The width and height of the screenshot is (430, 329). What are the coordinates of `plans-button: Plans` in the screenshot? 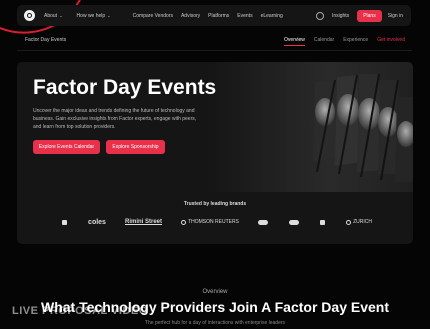 It's located at (369, 15).